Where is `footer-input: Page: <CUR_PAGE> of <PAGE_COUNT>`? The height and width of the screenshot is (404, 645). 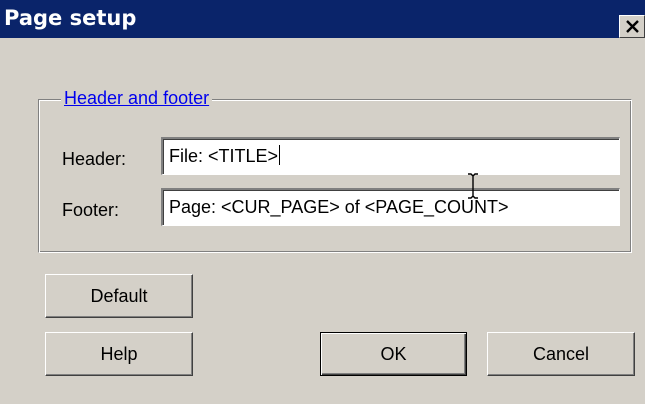 footer-input: Page: <CUR_PAGE> of <PAGE_COUNT> is located at coordinates (390, 207).